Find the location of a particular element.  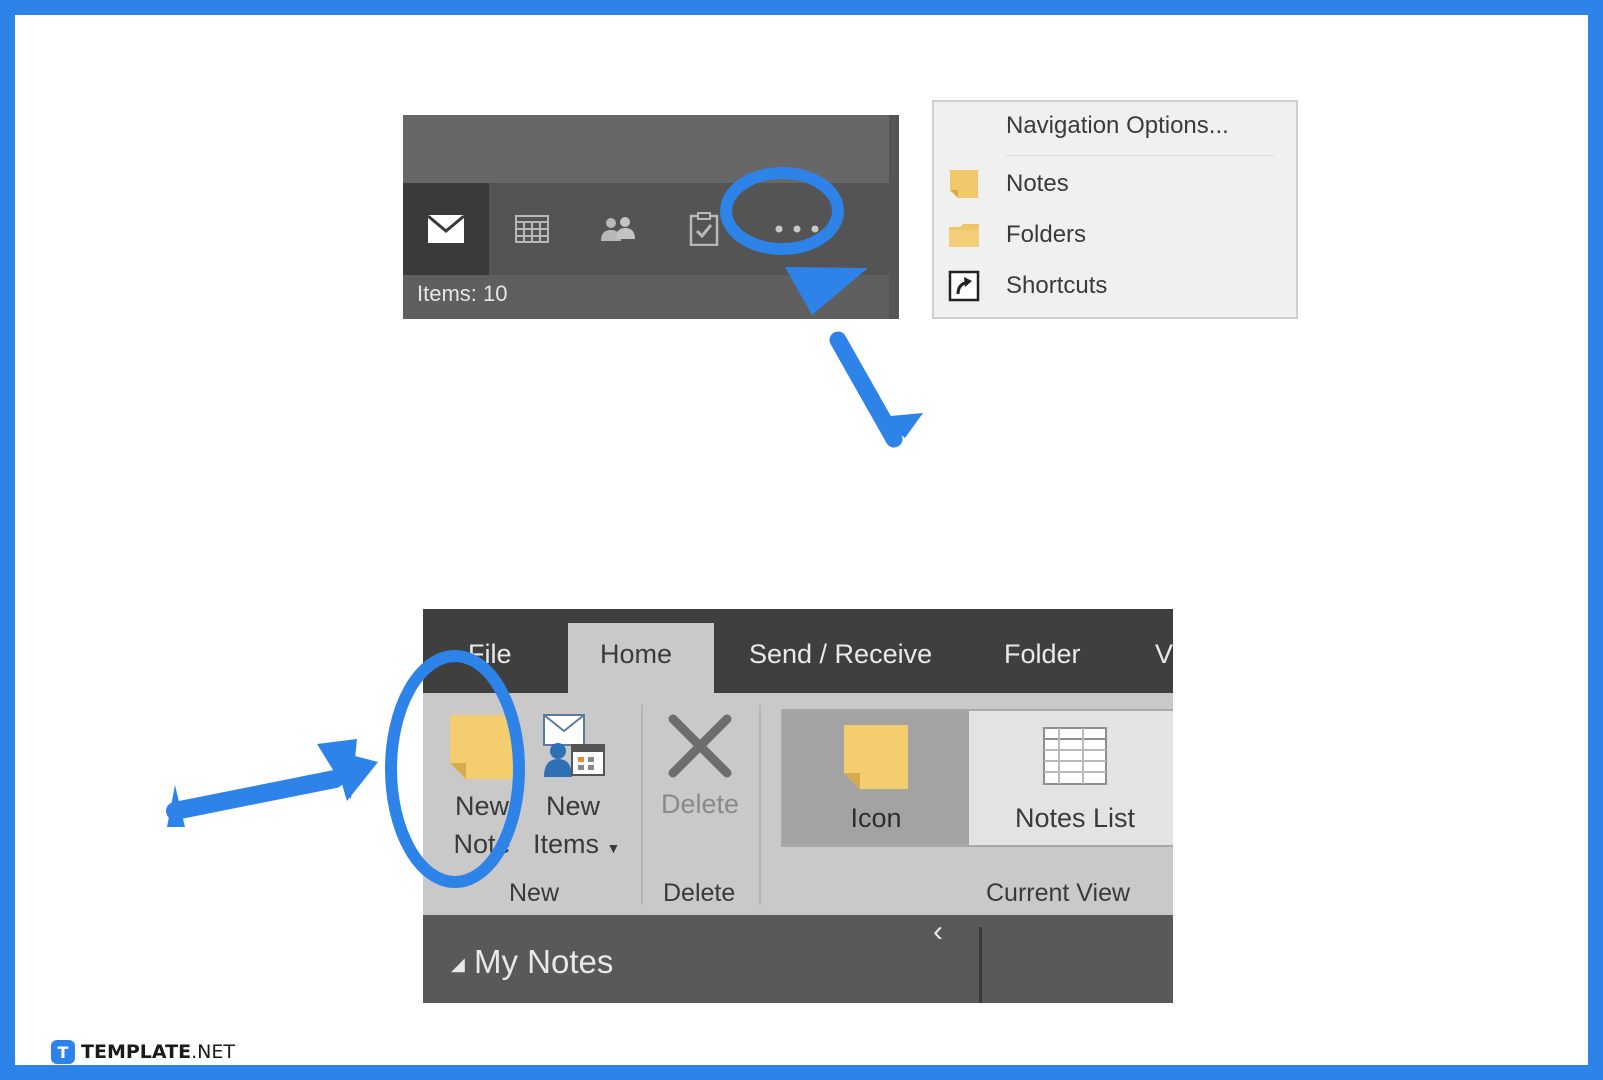

template-net-logo: T TEMPLATE.NET is located at coordinates (143, 1052).